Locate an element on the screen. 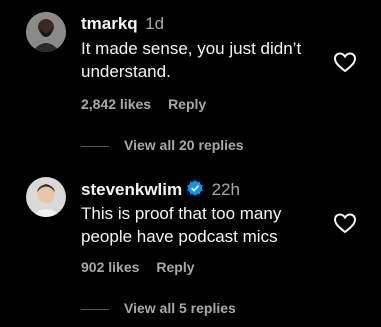 The height and width of the screenshot is (327, 381). comment-header: stevenkwlim 22h is located at coordinates (160, 190).